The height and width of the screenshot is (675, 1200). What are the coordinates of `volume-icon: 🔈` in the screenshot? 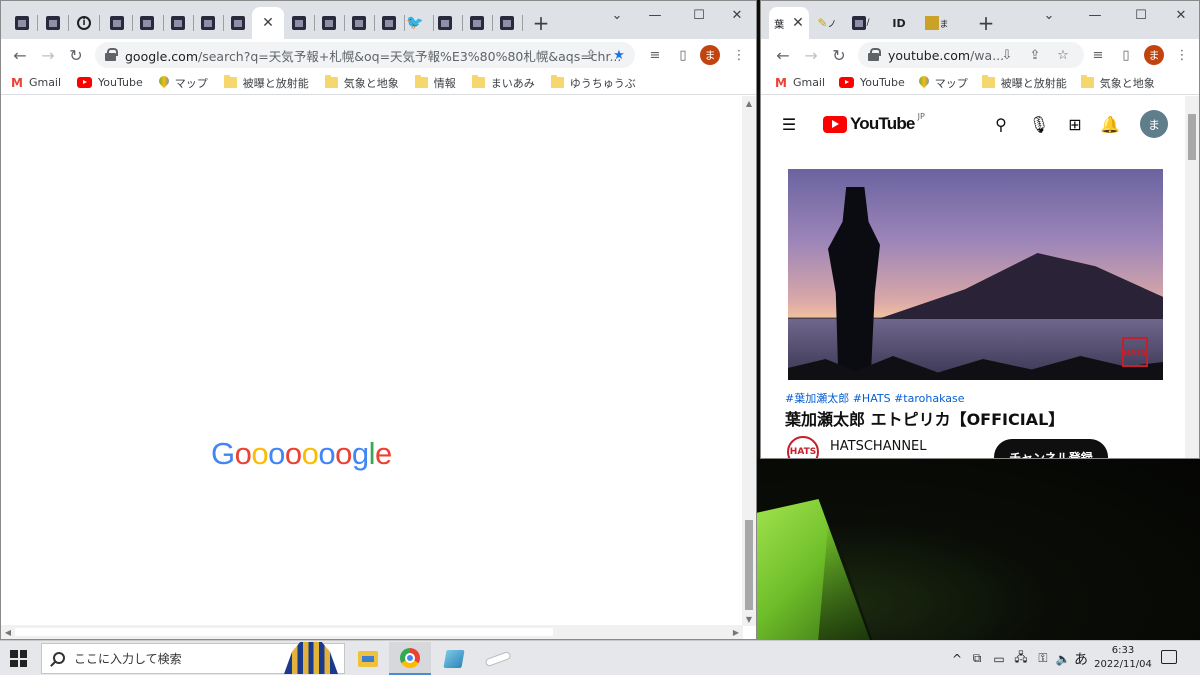 It's located at (1063, 658).